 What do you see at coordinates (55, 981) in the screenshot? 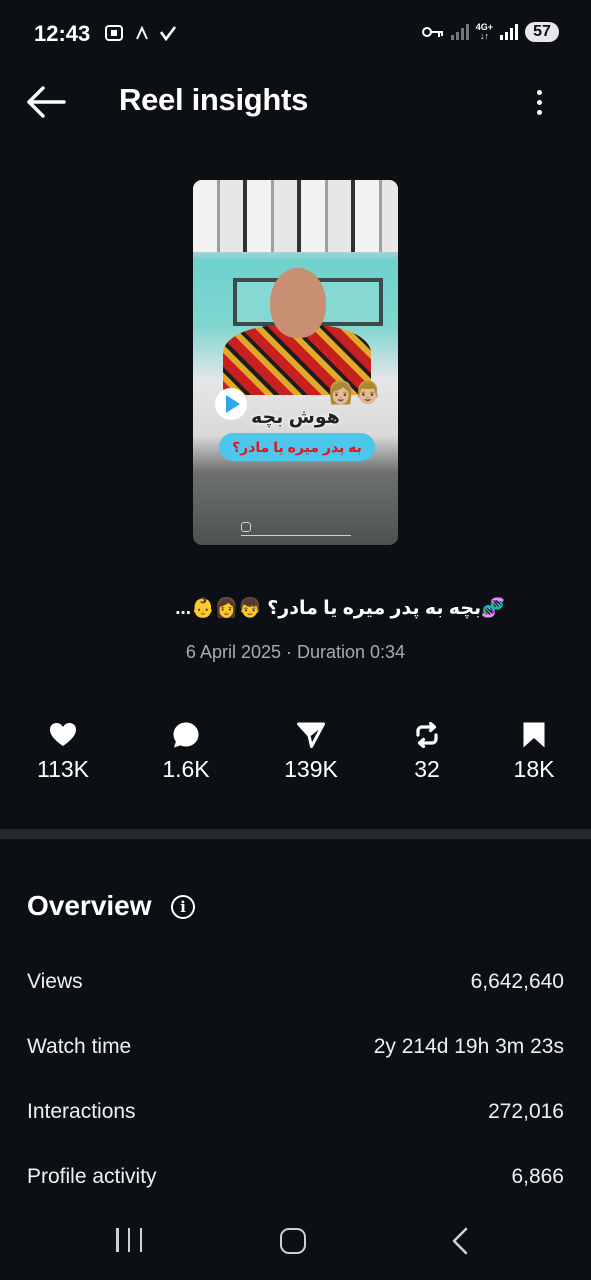
I see `row-label: Views` at bounding box center [55, 981].